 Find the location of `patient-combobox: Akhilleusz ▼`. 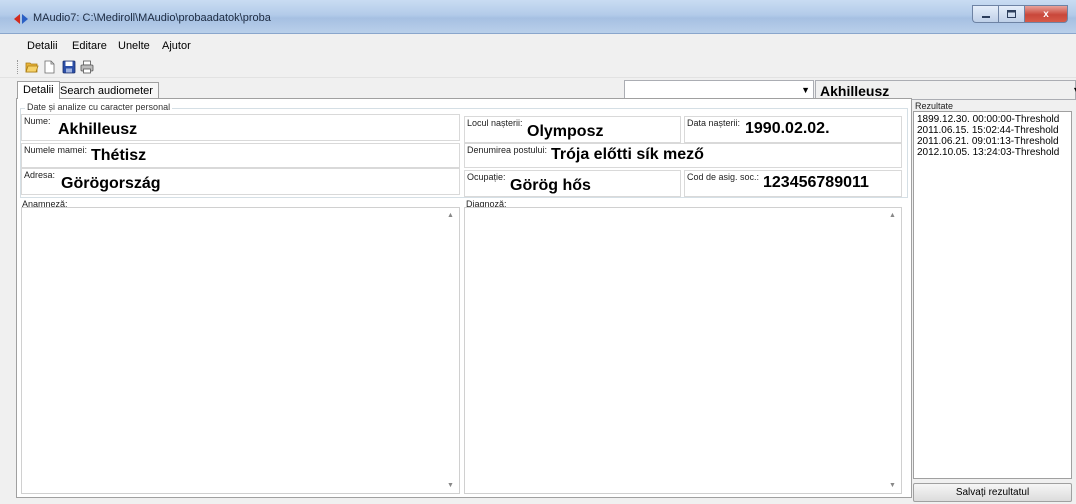

patient-combobox: Akhilleusz ▼ is located at coordinates (945, 90).